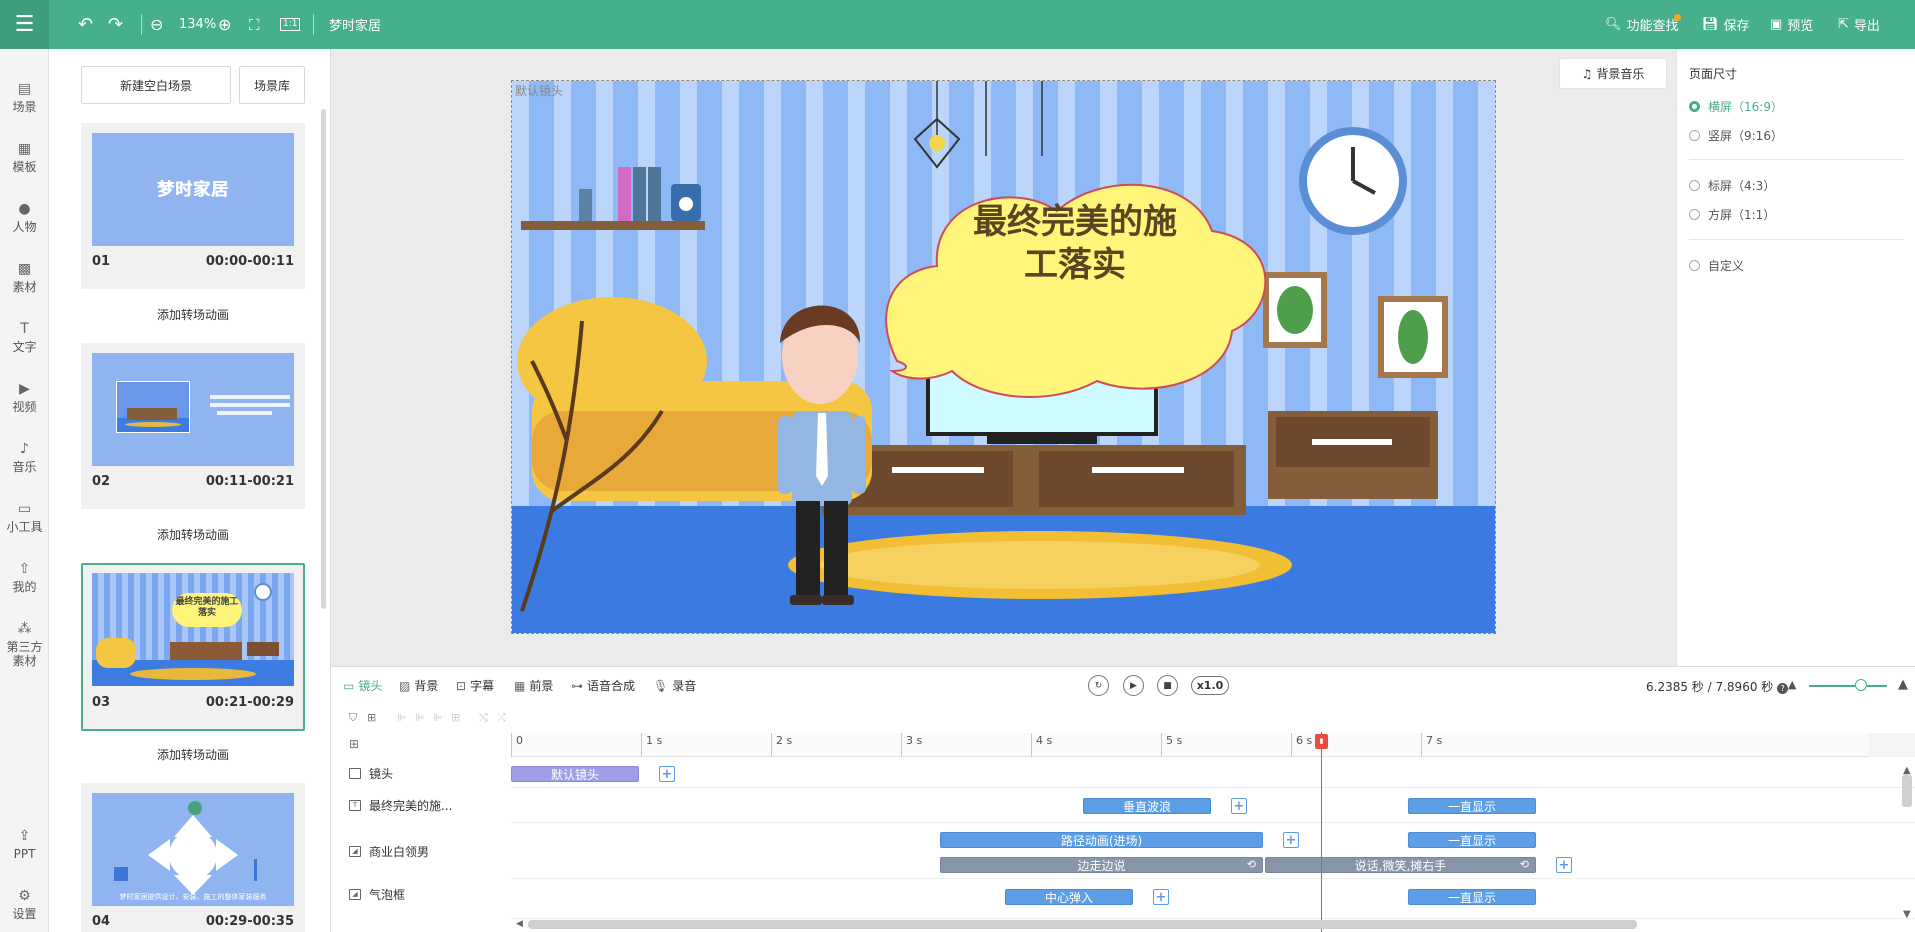  Describe the element at coordinates (1321, 741) in the screenshot. I see `playhead-handle: ▮` at that location.